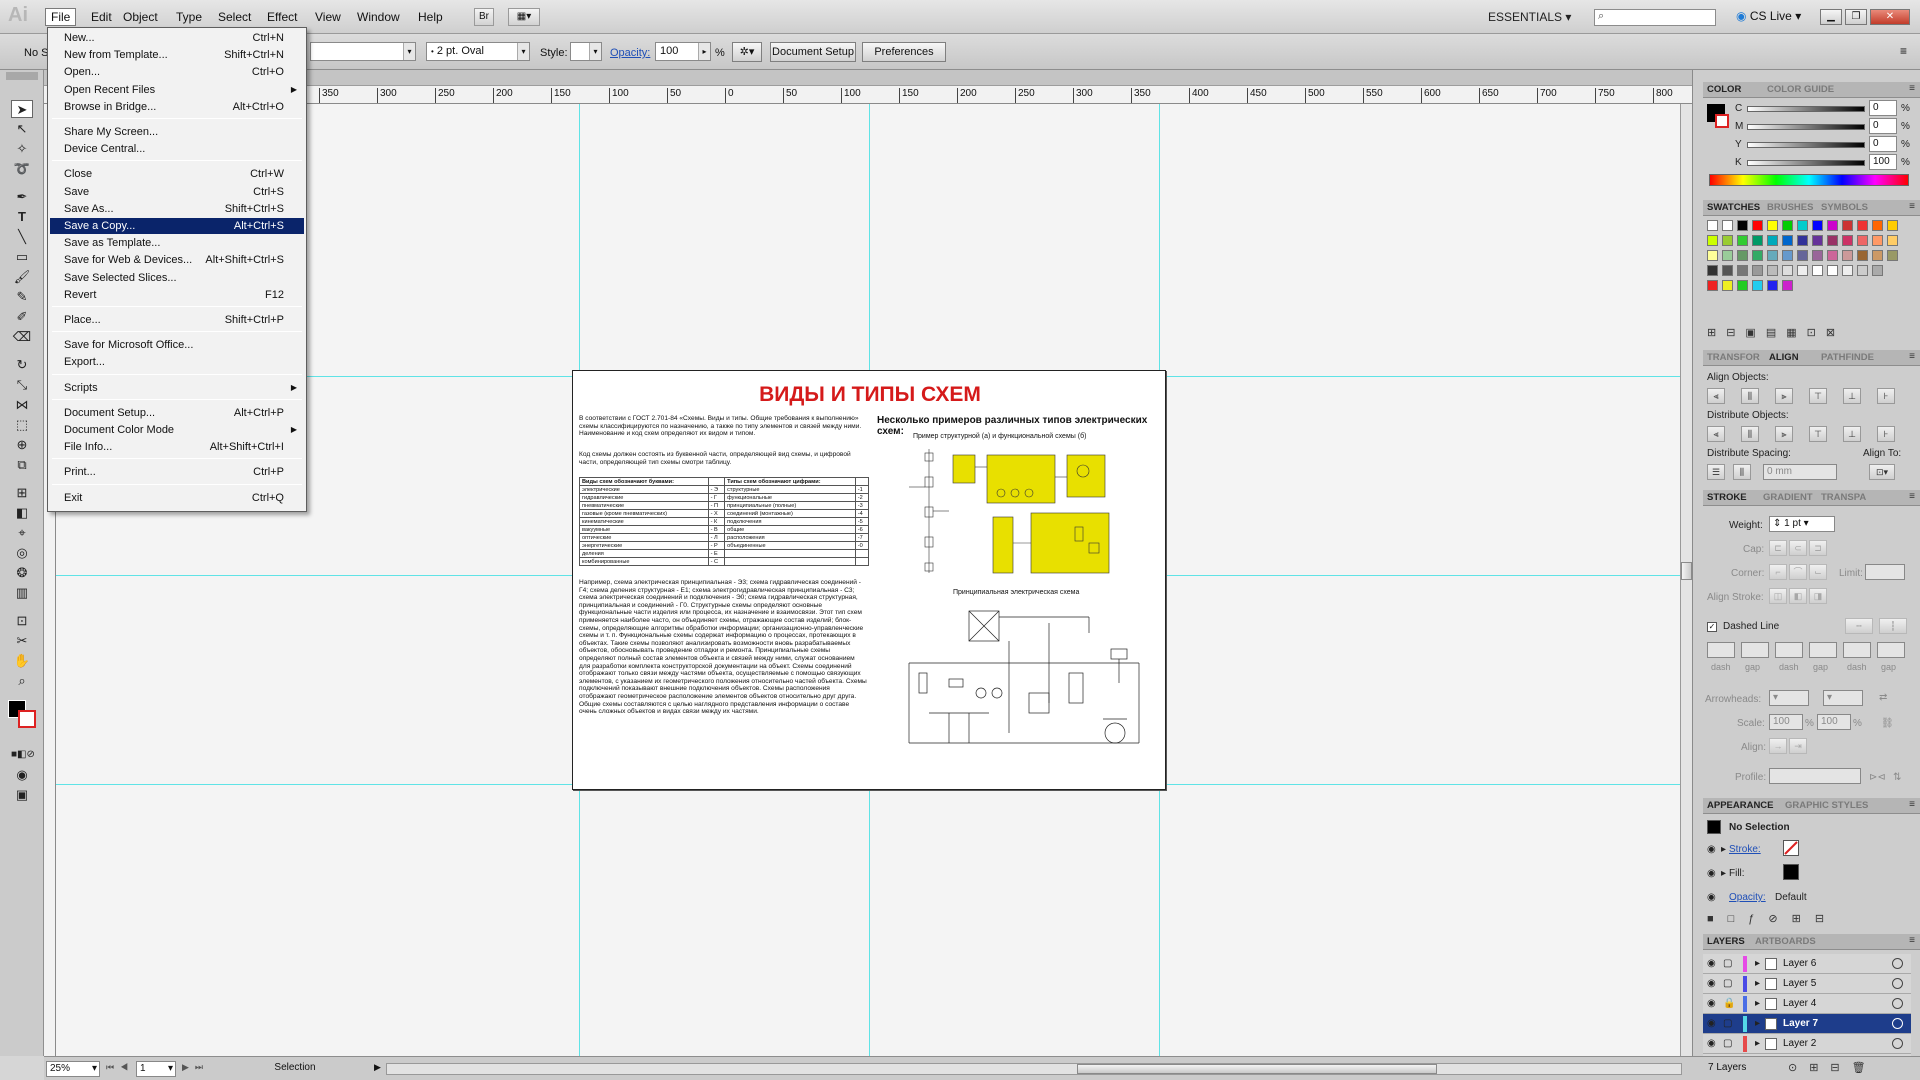  What do you see at coordinates (177, 413) in the screenshot?
I see `file-menu-item: Document Setup... Alt+Ctrl+P` at bounding box center [177, 413].